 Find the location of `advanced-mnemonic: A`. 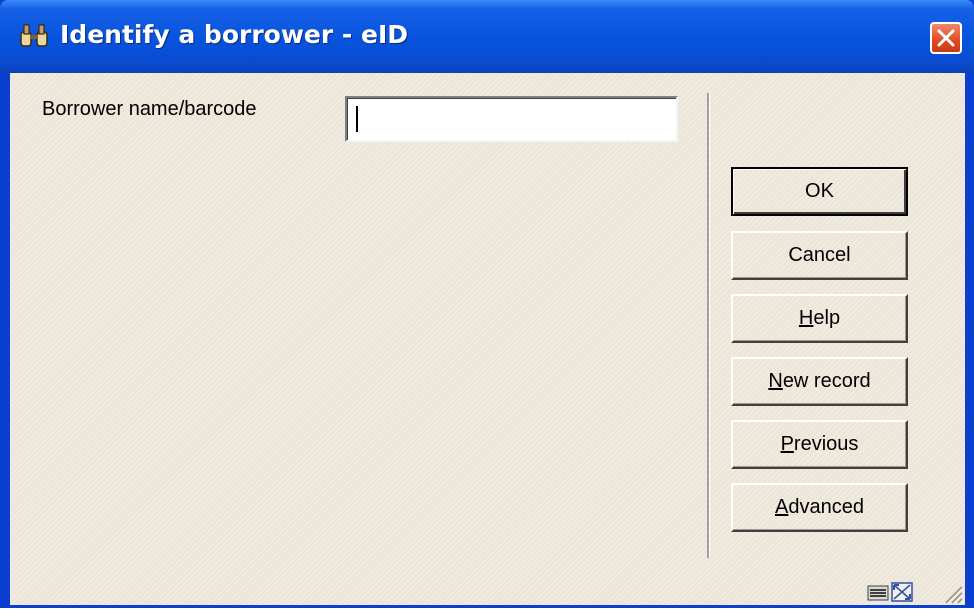

advanced-mnemonic: A is located at coordinates (782, 507).